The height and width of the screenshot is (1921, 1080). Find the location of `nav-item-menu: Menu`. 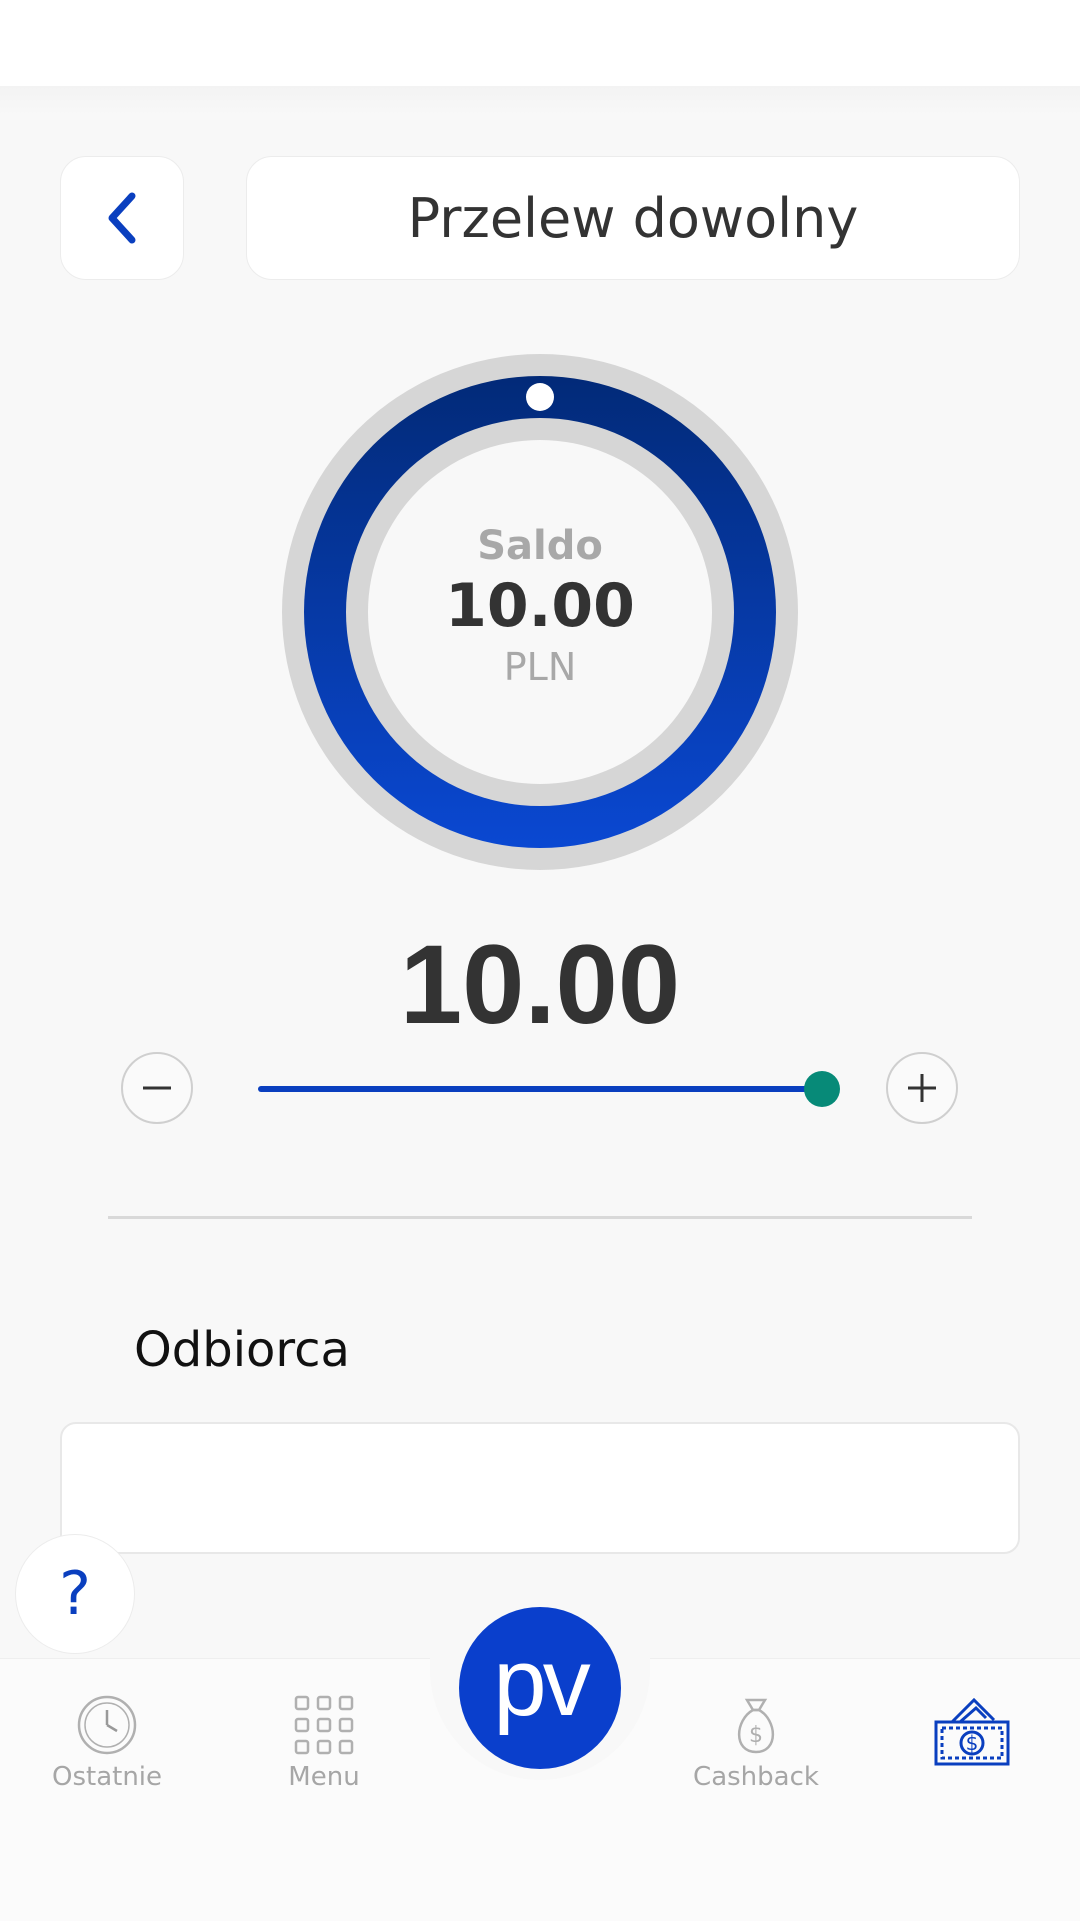

nav-item-menu: Menu is located at coordinates (324, 1743).